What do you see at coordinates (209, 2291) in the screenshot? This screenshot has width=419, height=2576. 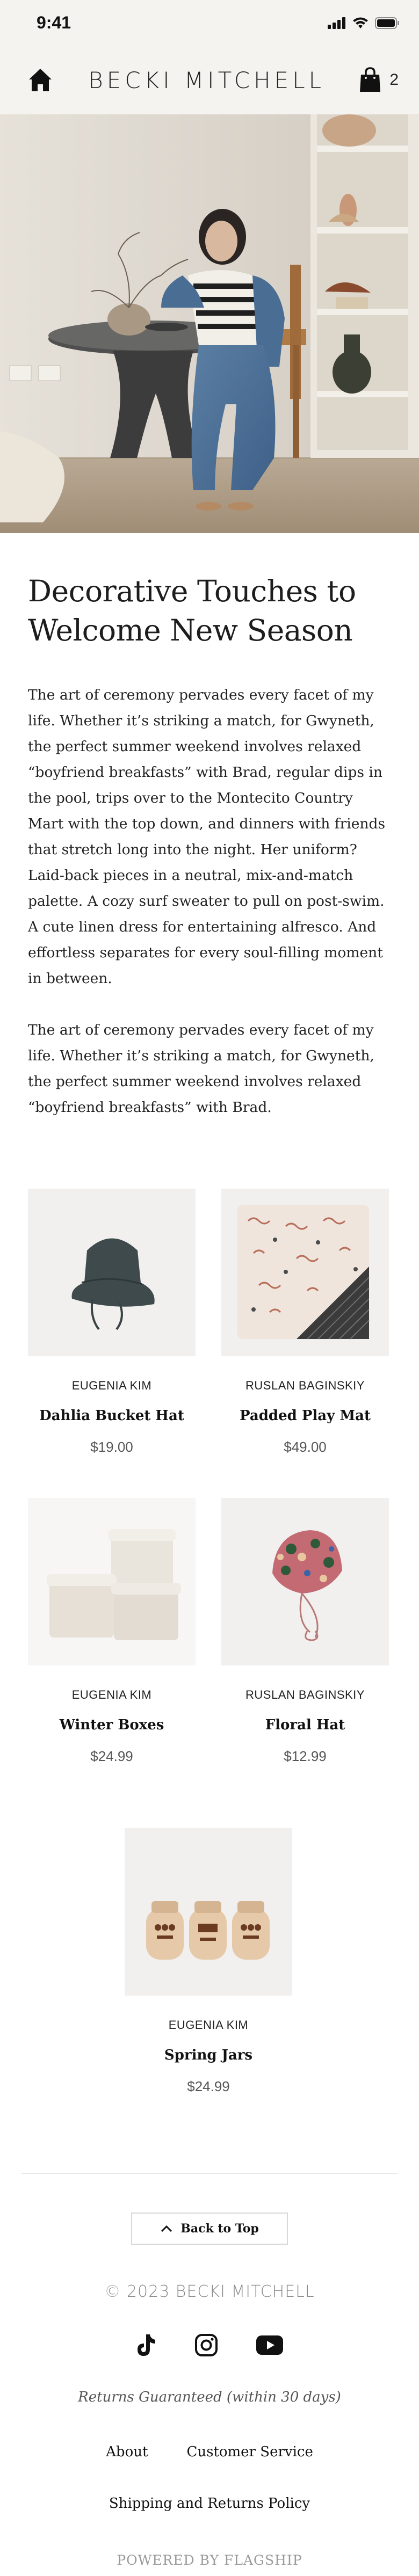 I see `copyright: © 2023 BECKI MITCHELL` at bounding box center [209, 2291].